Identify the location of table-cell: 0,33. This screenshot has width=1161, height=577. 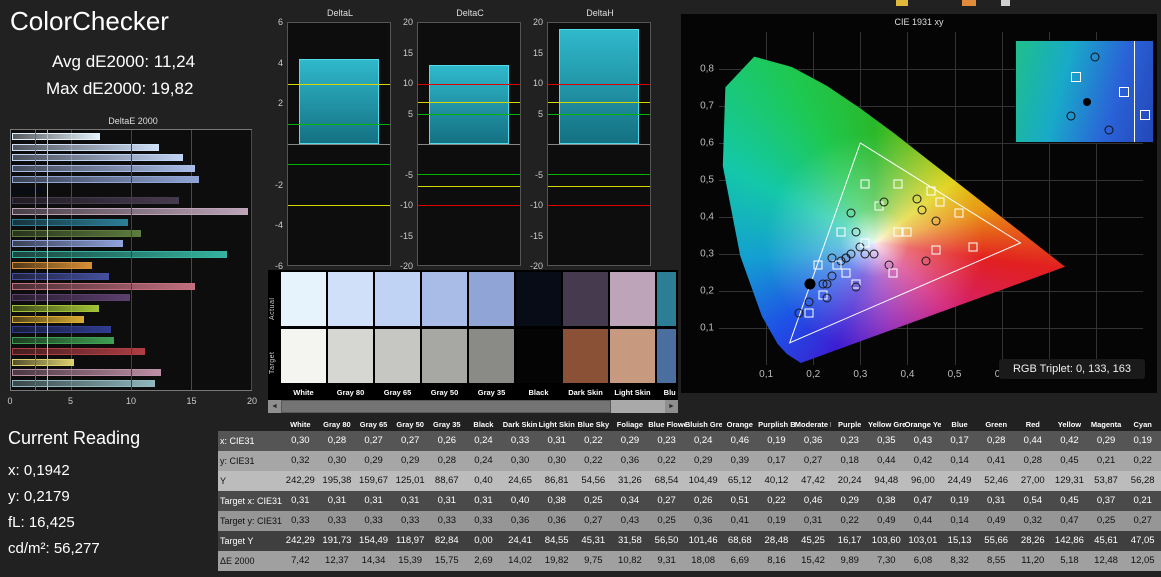
(300, 520).